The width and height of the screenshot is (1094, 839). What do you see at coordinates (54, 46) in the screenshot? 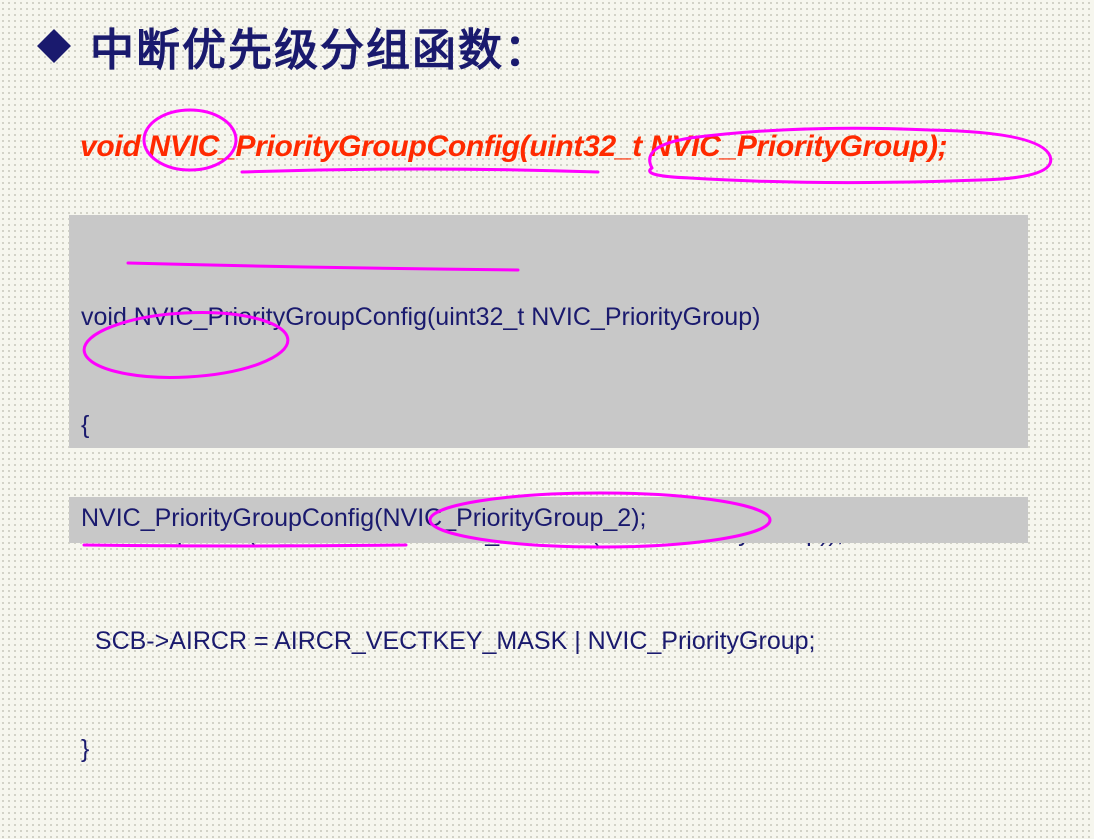
I see `diamond-bullet-icon` at bounding box center [54, 46].